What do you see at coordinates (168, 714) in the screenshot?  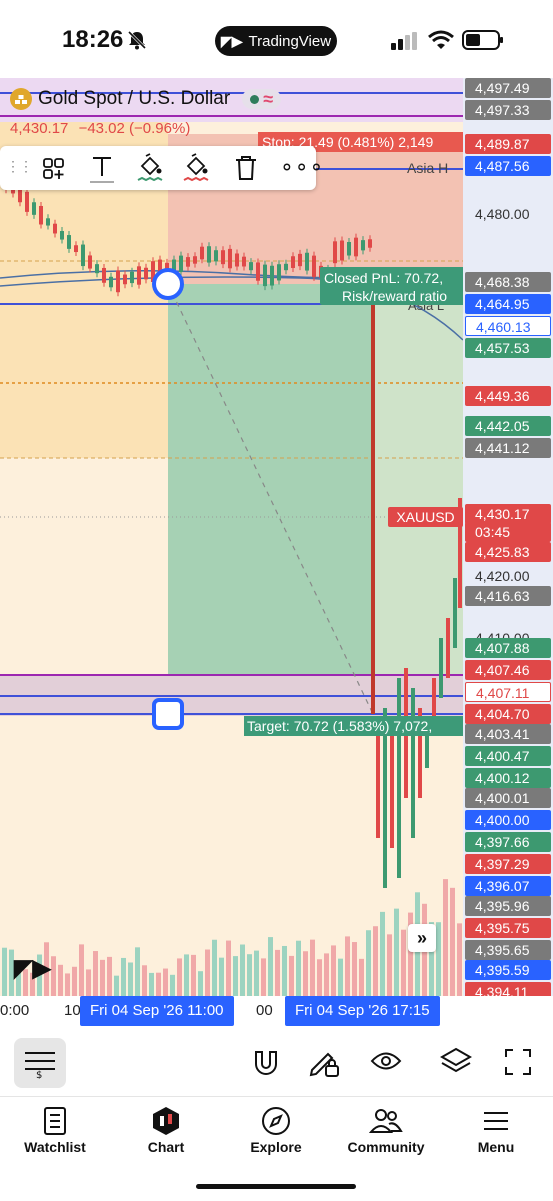 I see `target-handle` at bounding box center [168, 714].